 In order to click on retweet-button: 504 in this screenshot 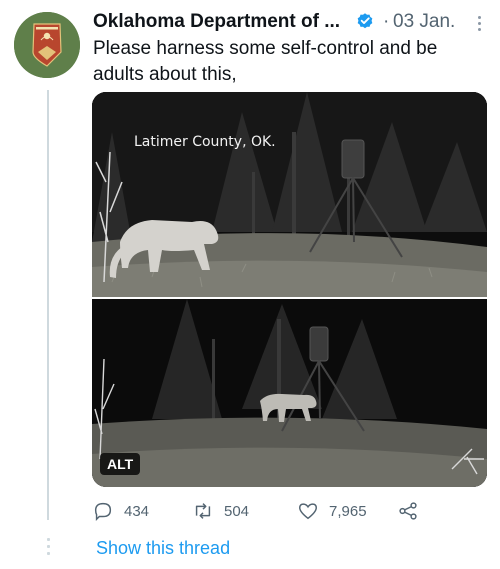, I will do `click(220, 511)`.